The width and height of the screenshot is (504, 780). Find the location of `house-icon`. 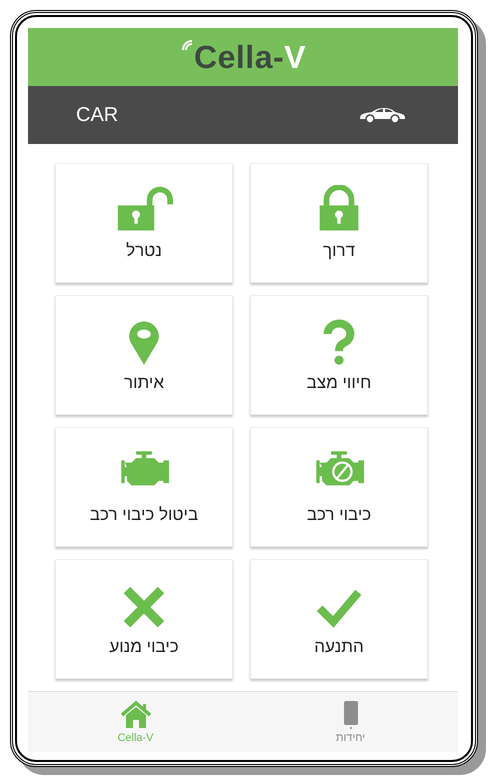

house-icon is located at coordinates (135, 714).